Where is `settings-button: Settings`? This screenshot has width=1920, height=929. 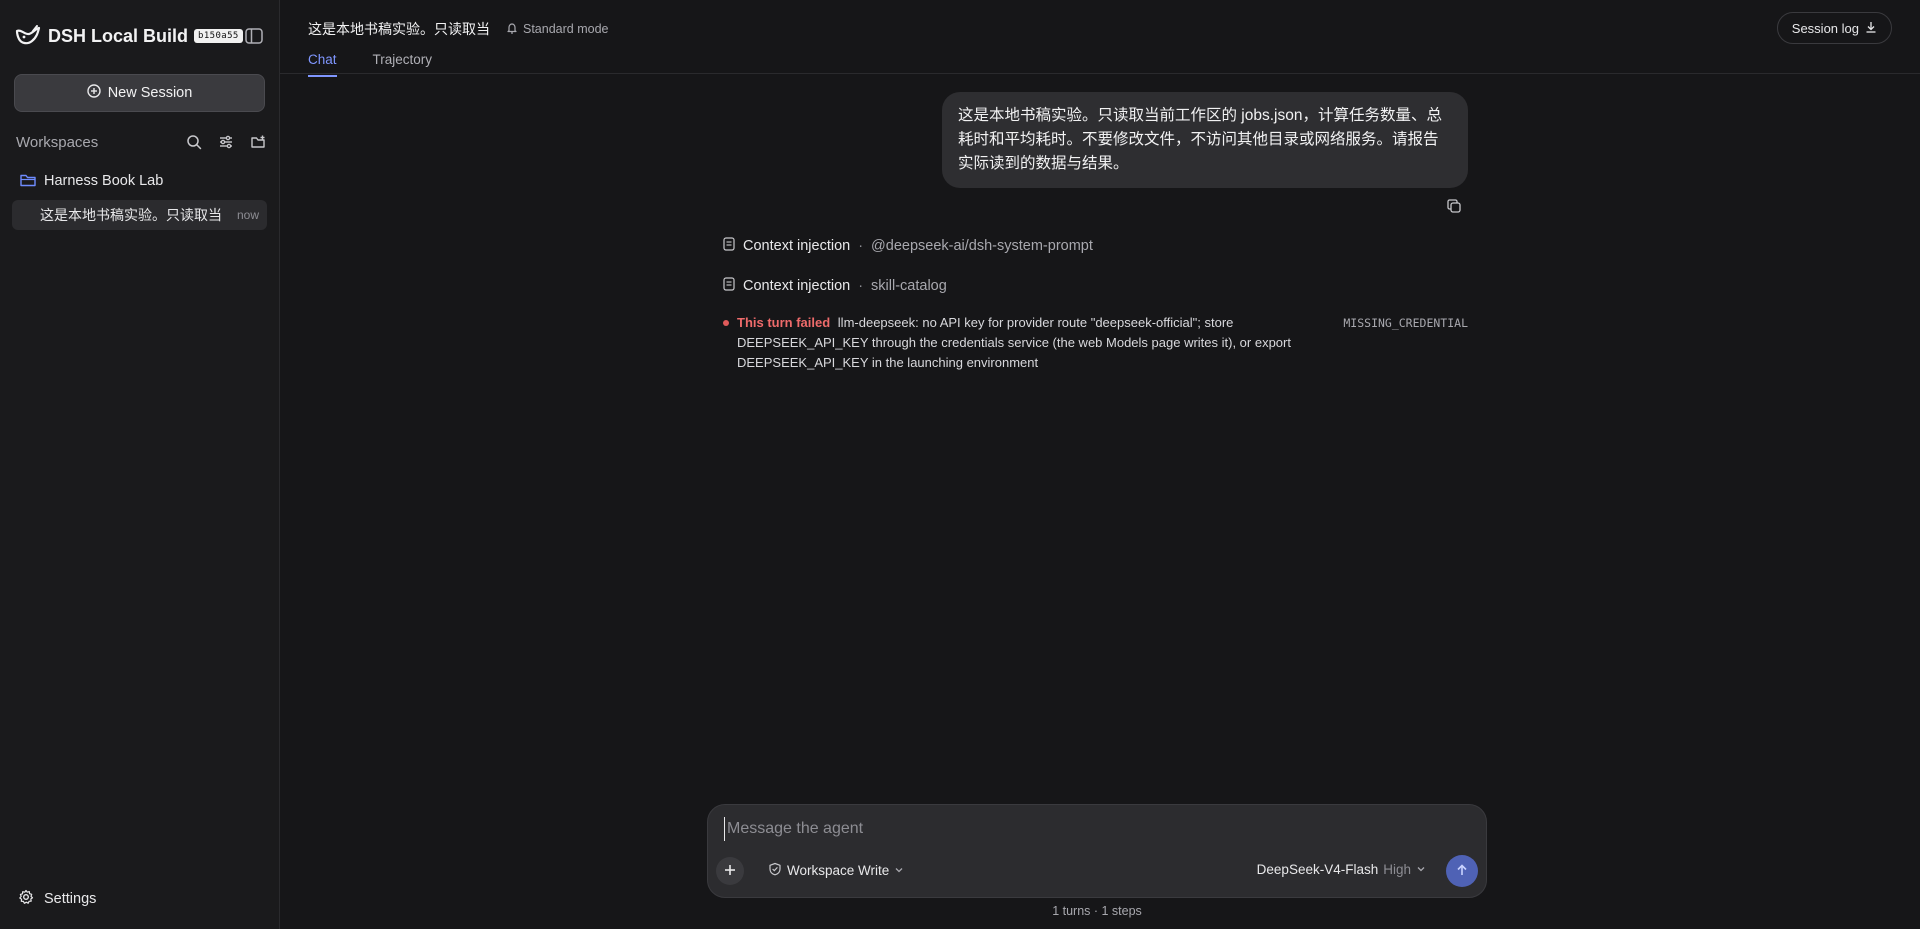
settings-button: Settings is located at coordinates (57, 899).